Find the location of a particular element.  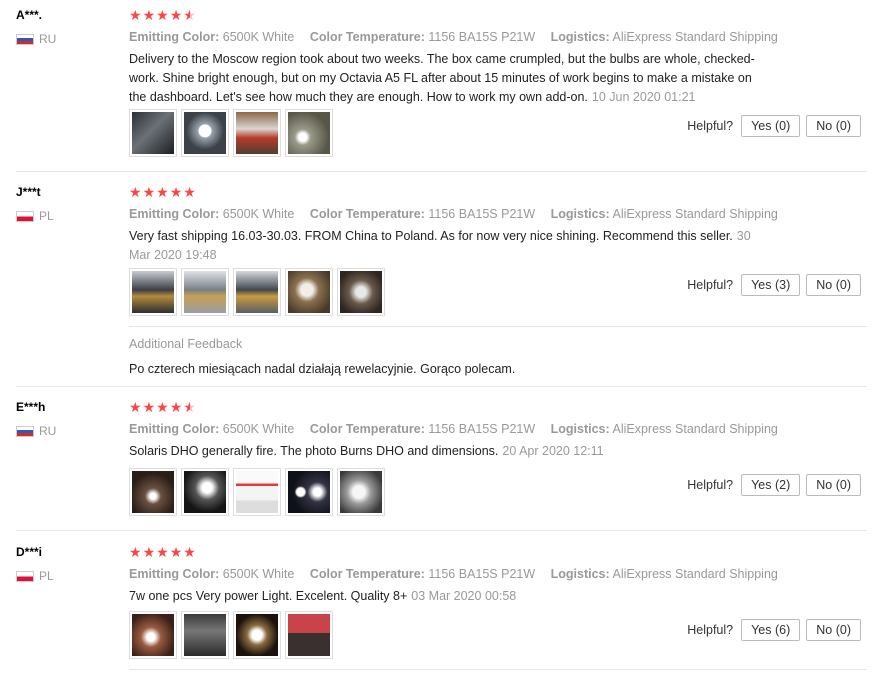

helpful-yes-button: Yes (3) is located at coordinates (771, 285).